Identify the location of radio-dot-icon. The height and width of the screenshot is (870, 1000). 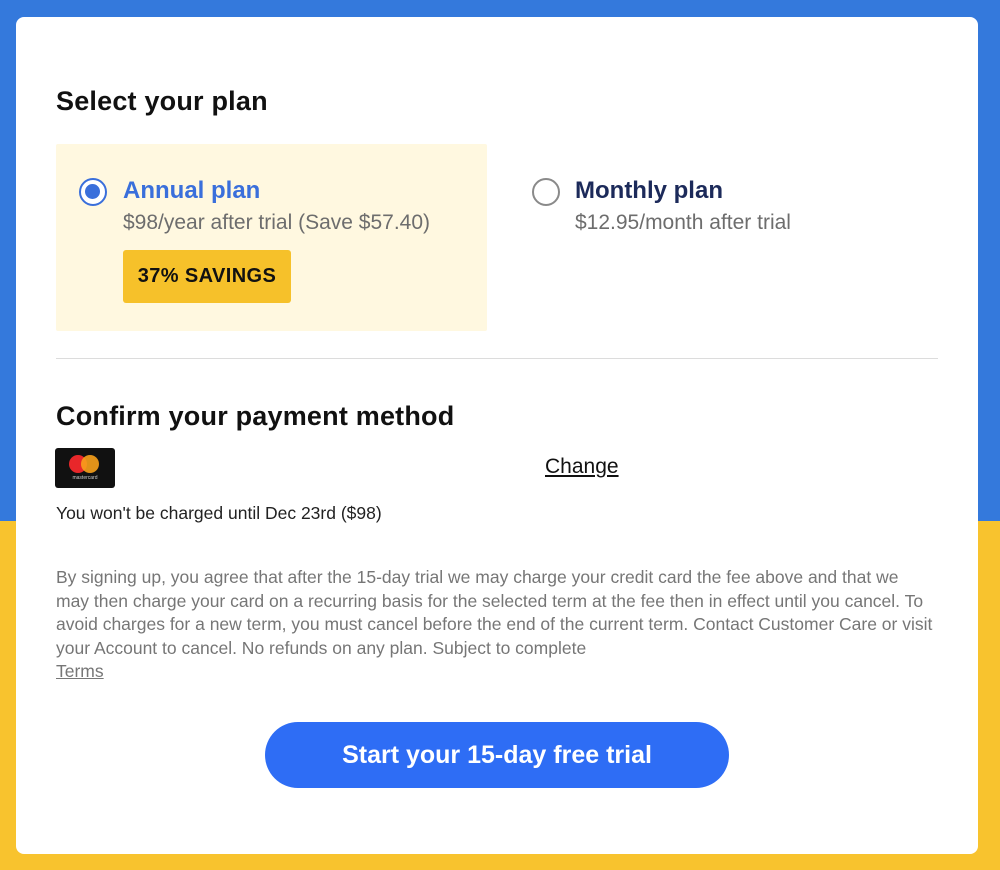
(92, 191).